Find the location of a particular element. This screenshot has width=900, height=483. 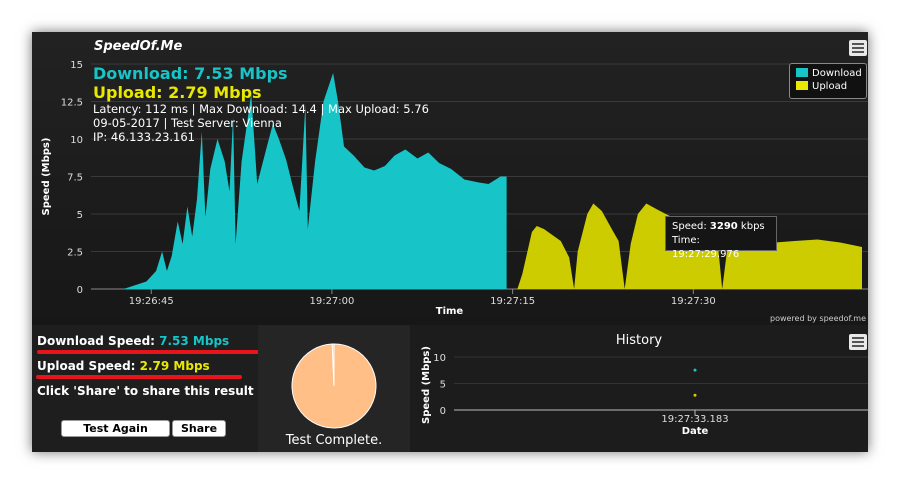

summary-upload: Upload Speed: 2.79 Mbps is located at coordinates (123, 366).